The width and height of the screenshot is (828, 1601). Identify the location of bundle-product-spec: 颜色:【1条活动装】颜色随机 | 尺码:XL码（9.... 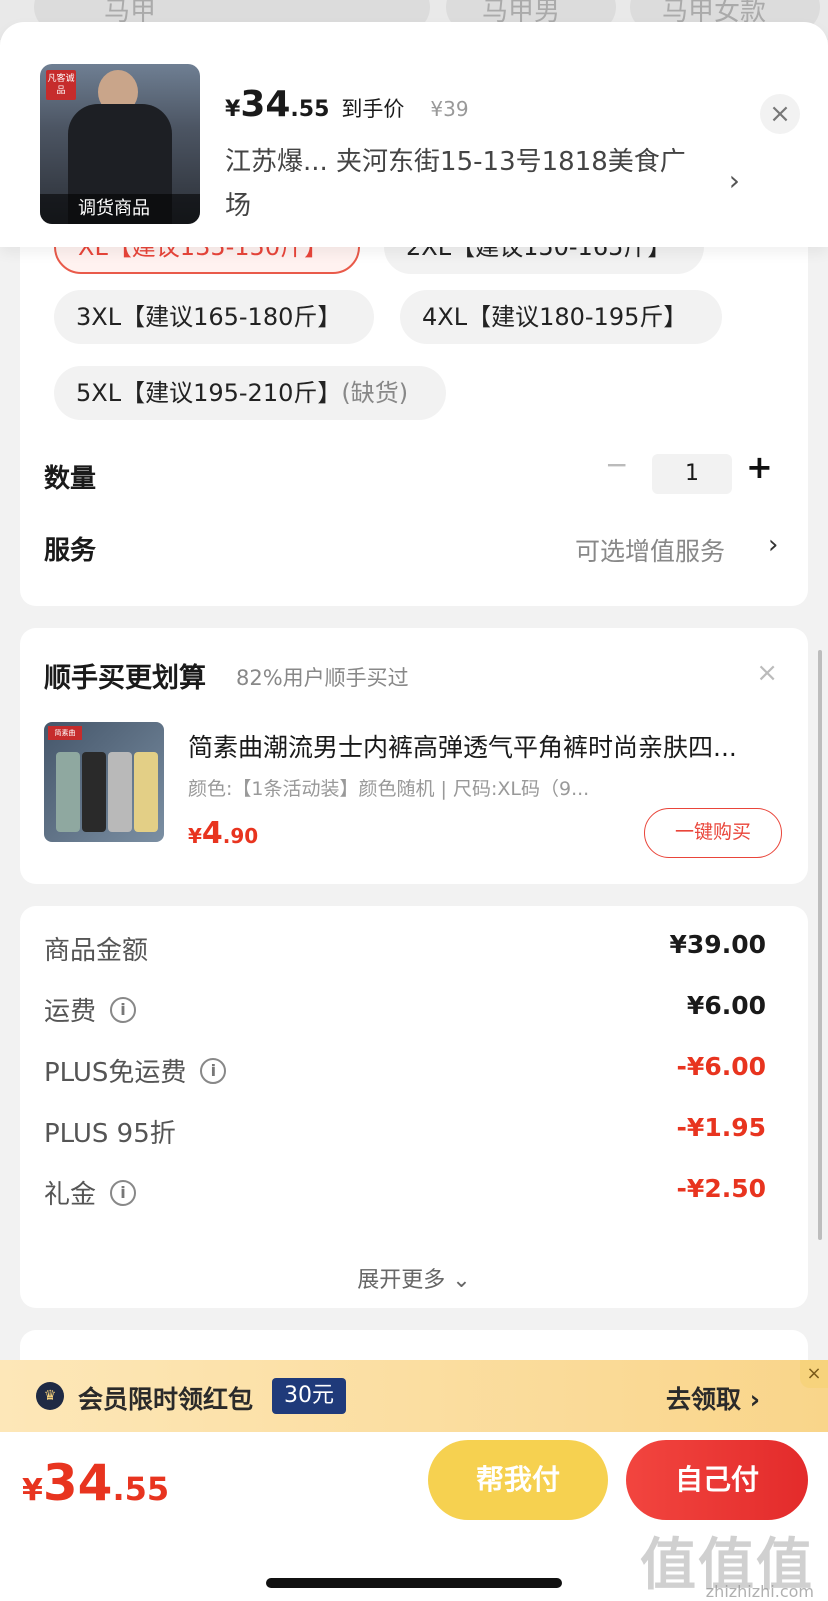
(403, 787).